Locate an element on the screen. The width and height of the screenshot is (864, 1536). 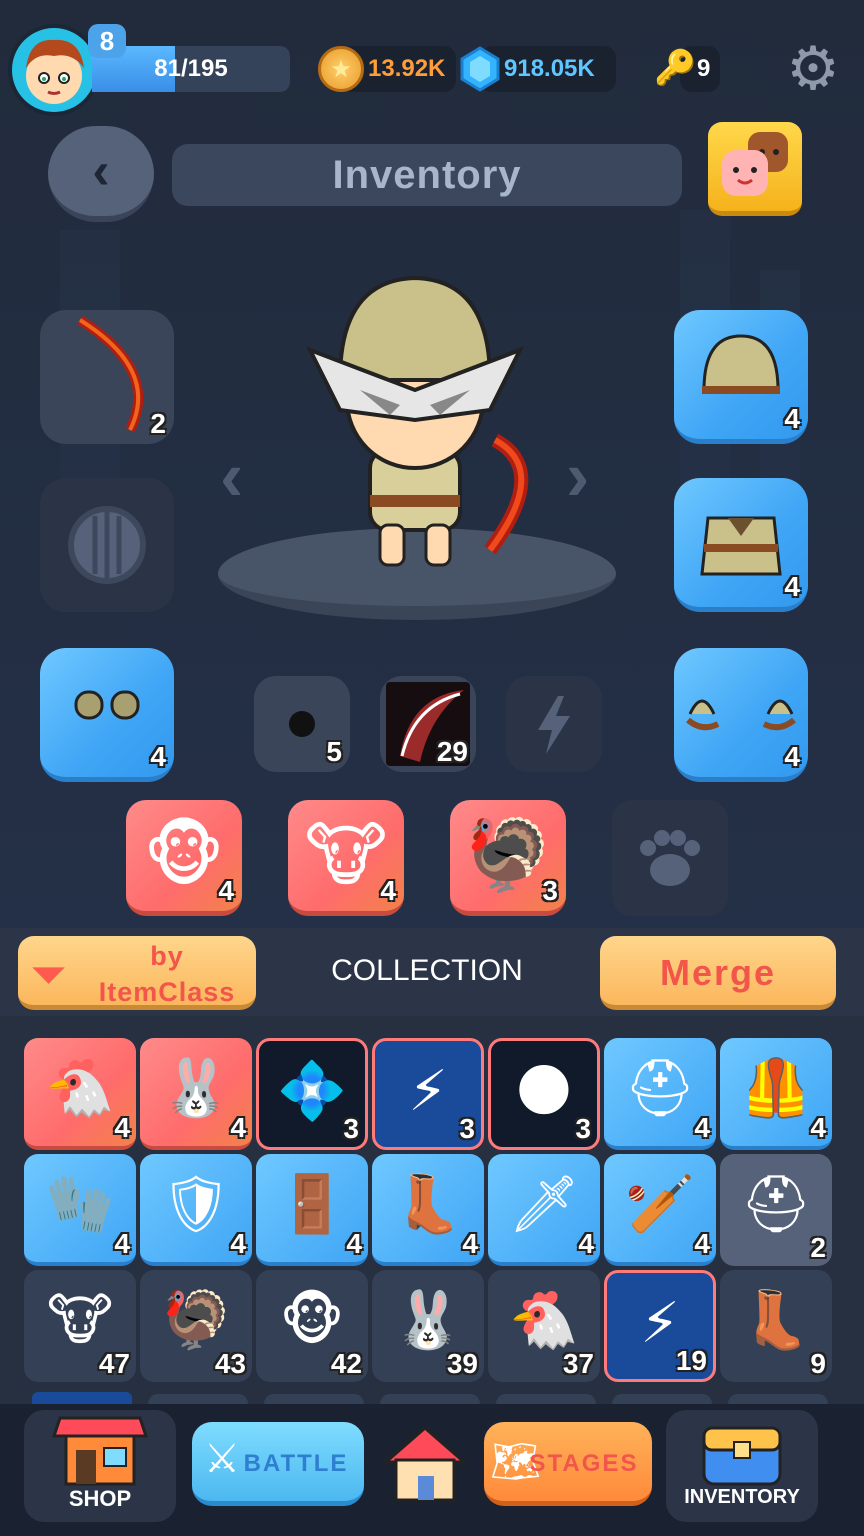
boots-slot: 4 is located at coordinates (741, 715).